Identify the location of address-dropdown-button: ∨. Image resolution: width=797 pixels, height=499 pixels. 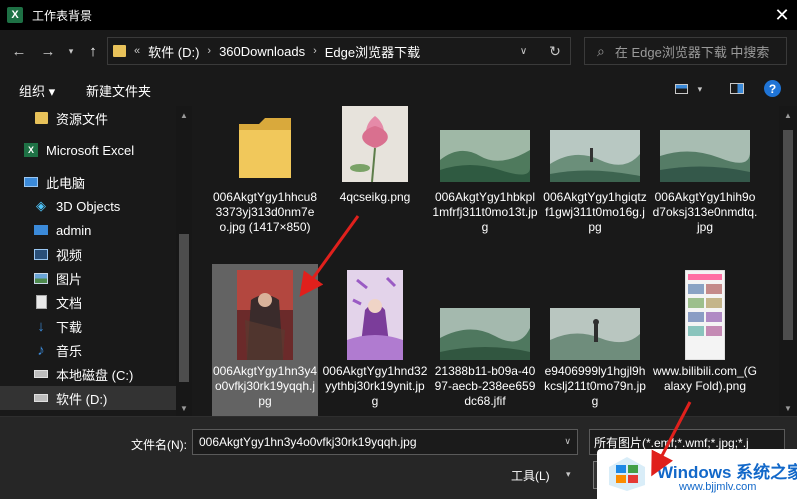
(523, 51).